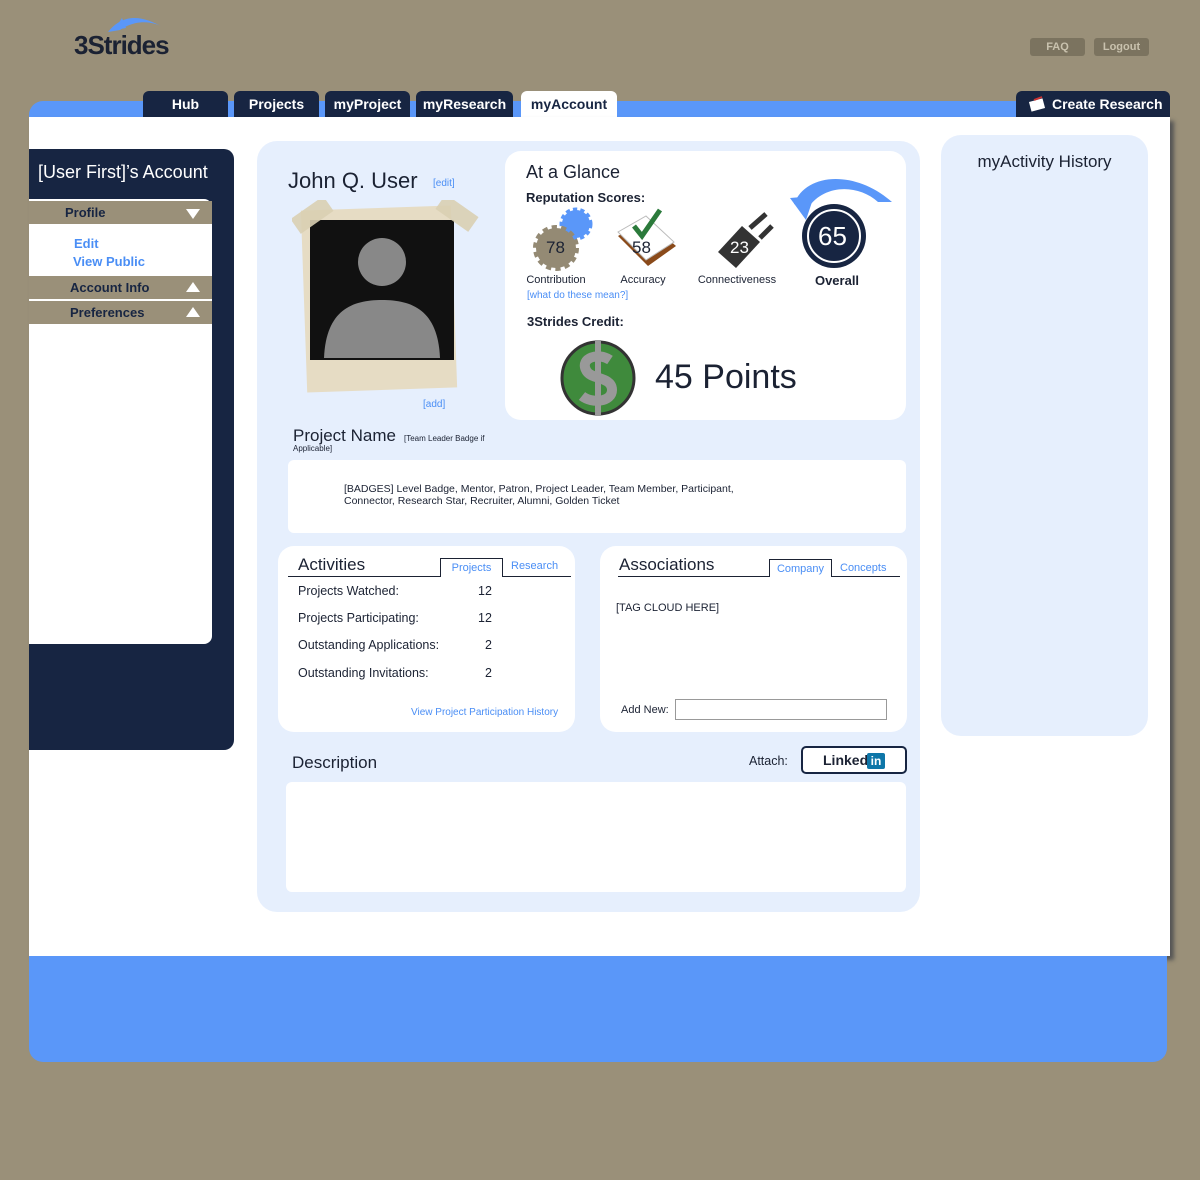  Describe the element at coordinates (876, 761) in the screenshot. I see `linkedin-in-icon: in` at that location.